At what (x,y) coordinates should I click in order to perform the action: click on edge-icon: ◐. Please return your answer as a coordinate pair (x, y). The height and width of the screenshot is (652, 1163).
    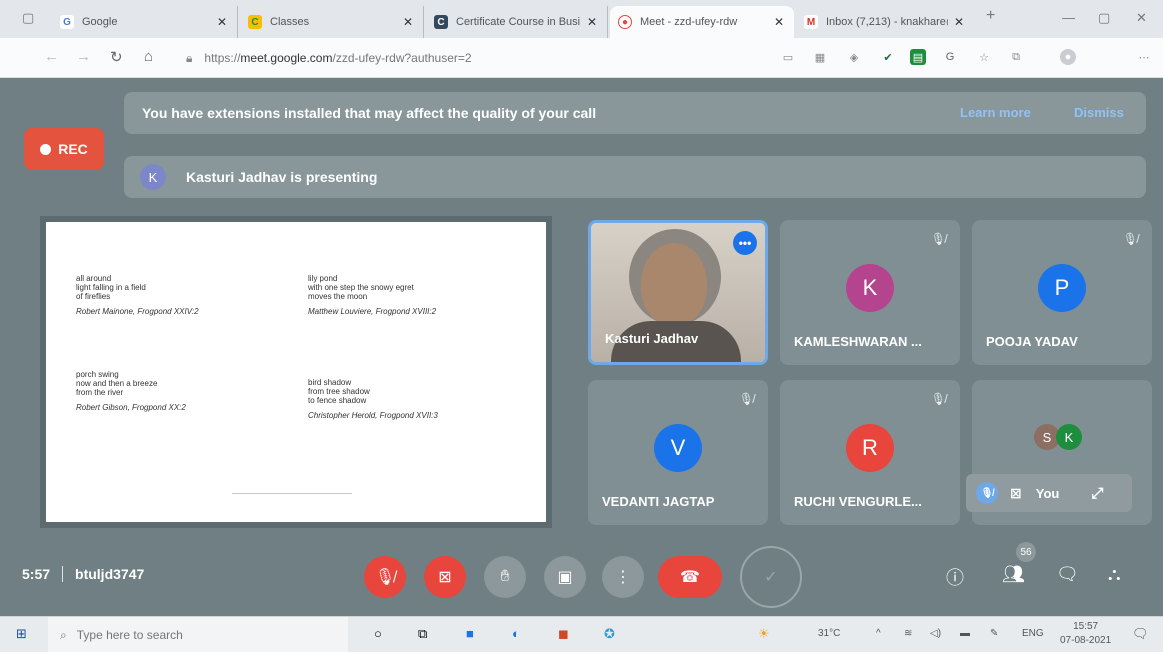
    Looking at the image, I should click on (516, 633).